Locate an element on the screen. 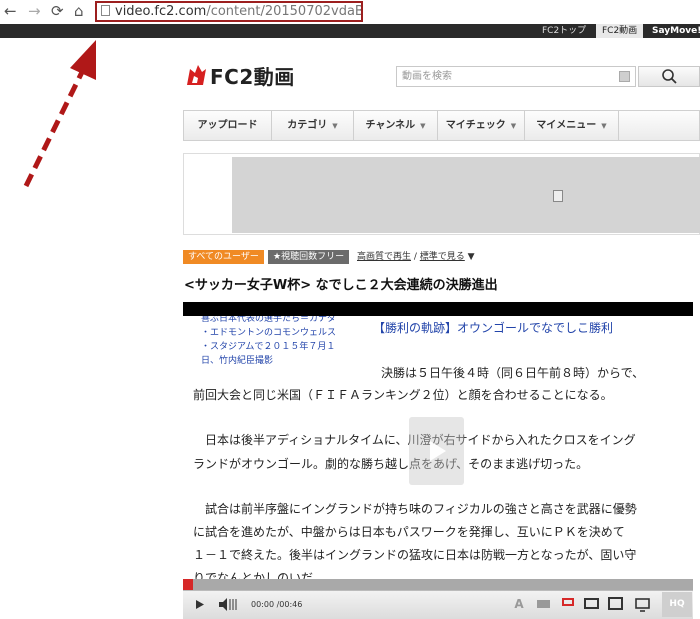 Image resolution: width=700 pixels, height=619 pixels. saymove-link: SayMove! is located at coordinates (673, 31).